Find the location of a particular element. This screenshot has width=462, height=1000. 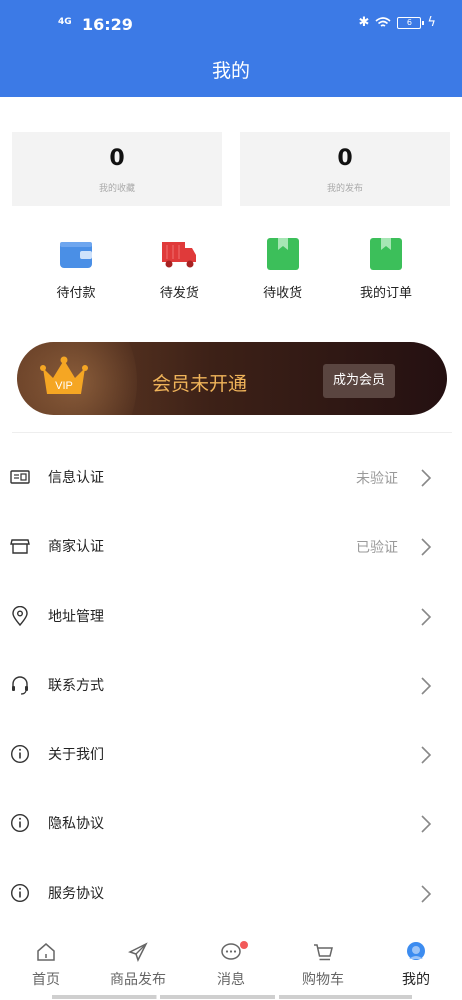

stats-row: 0 我的收藏 0 我的发布 is located at coordinates (232, 169).